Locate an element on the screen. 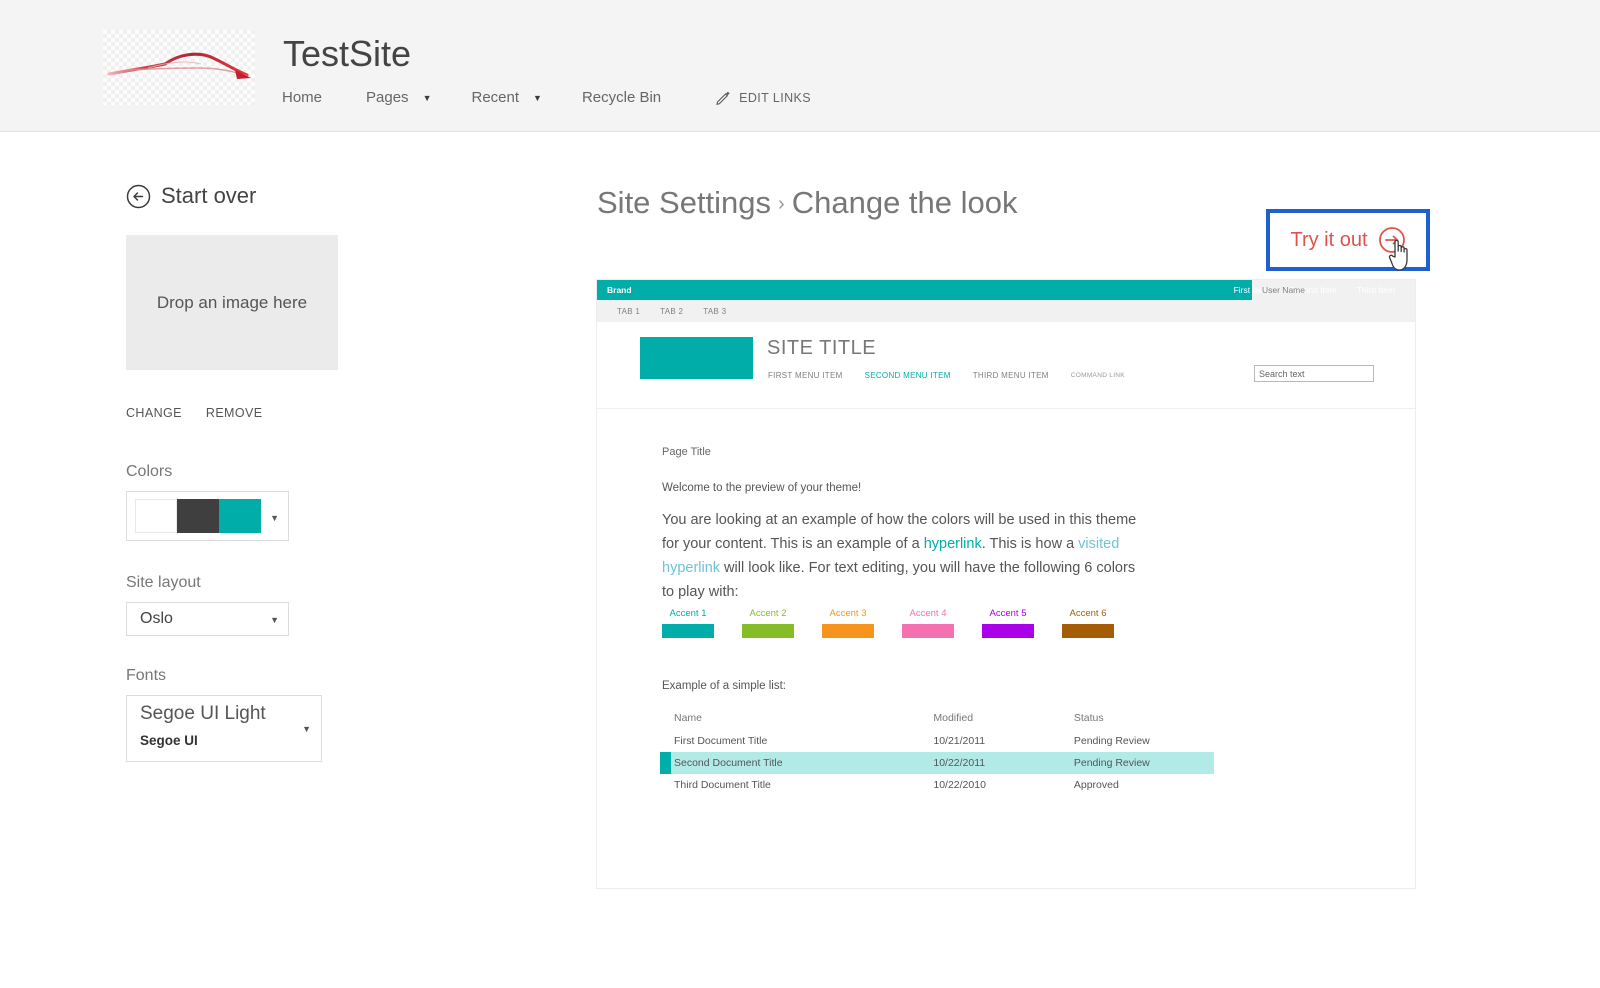  cell-modified: 10/22/2010 is located at coordinates (959, 785).